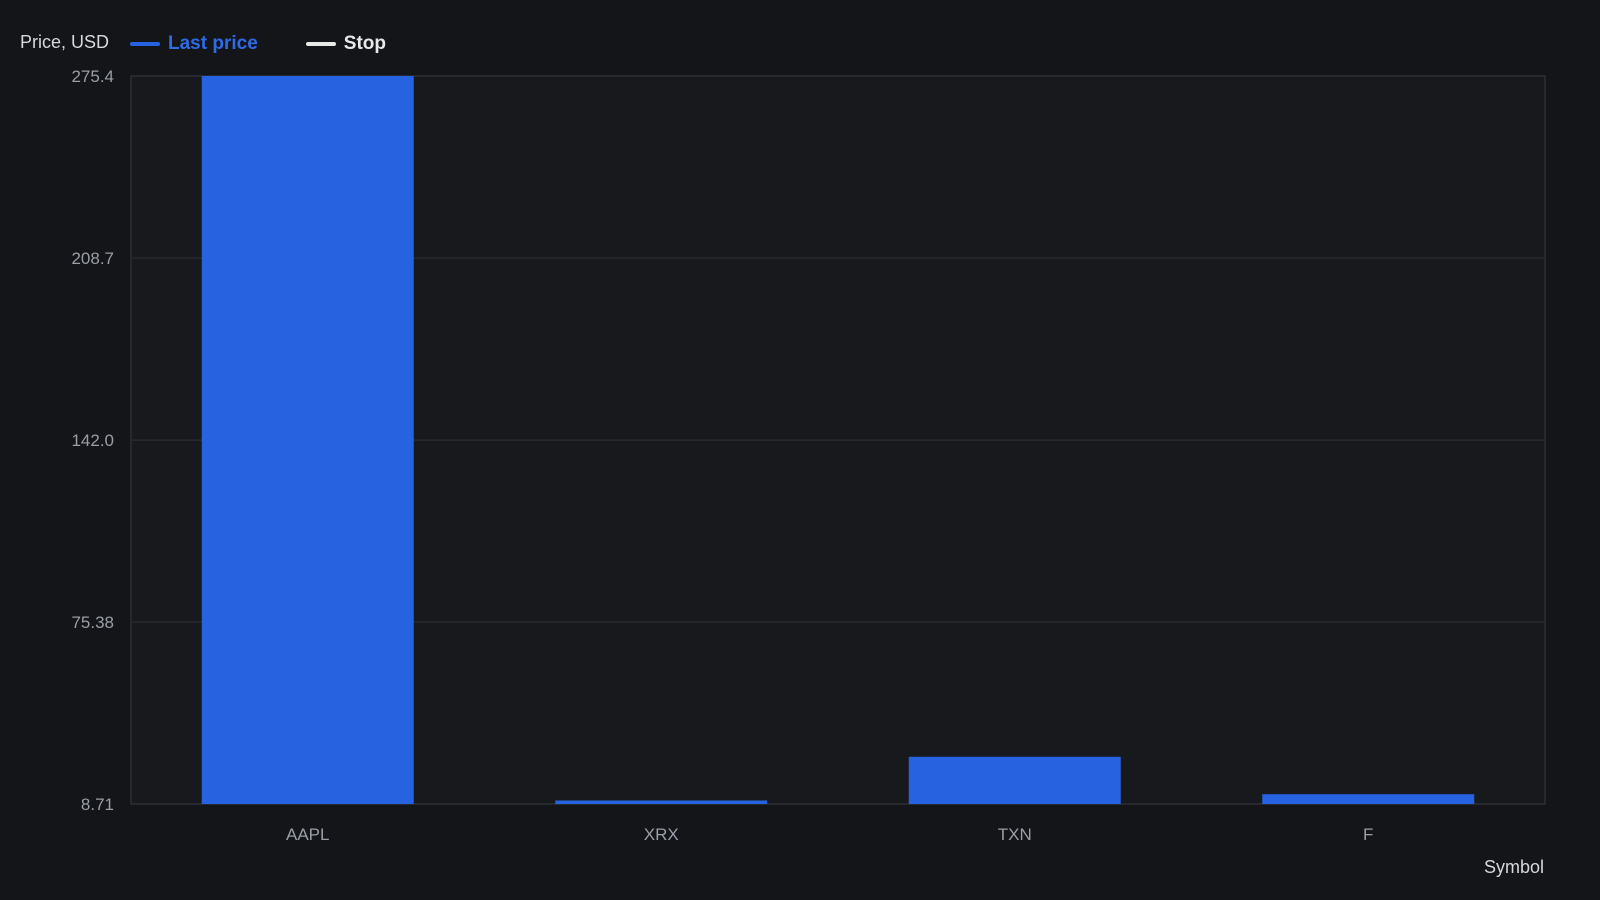 This screenshot has width=1600, height=900. Describe the element at coordinates (307, 834) in the screenshot. I see `x-tick-label: AAPL` at that location.